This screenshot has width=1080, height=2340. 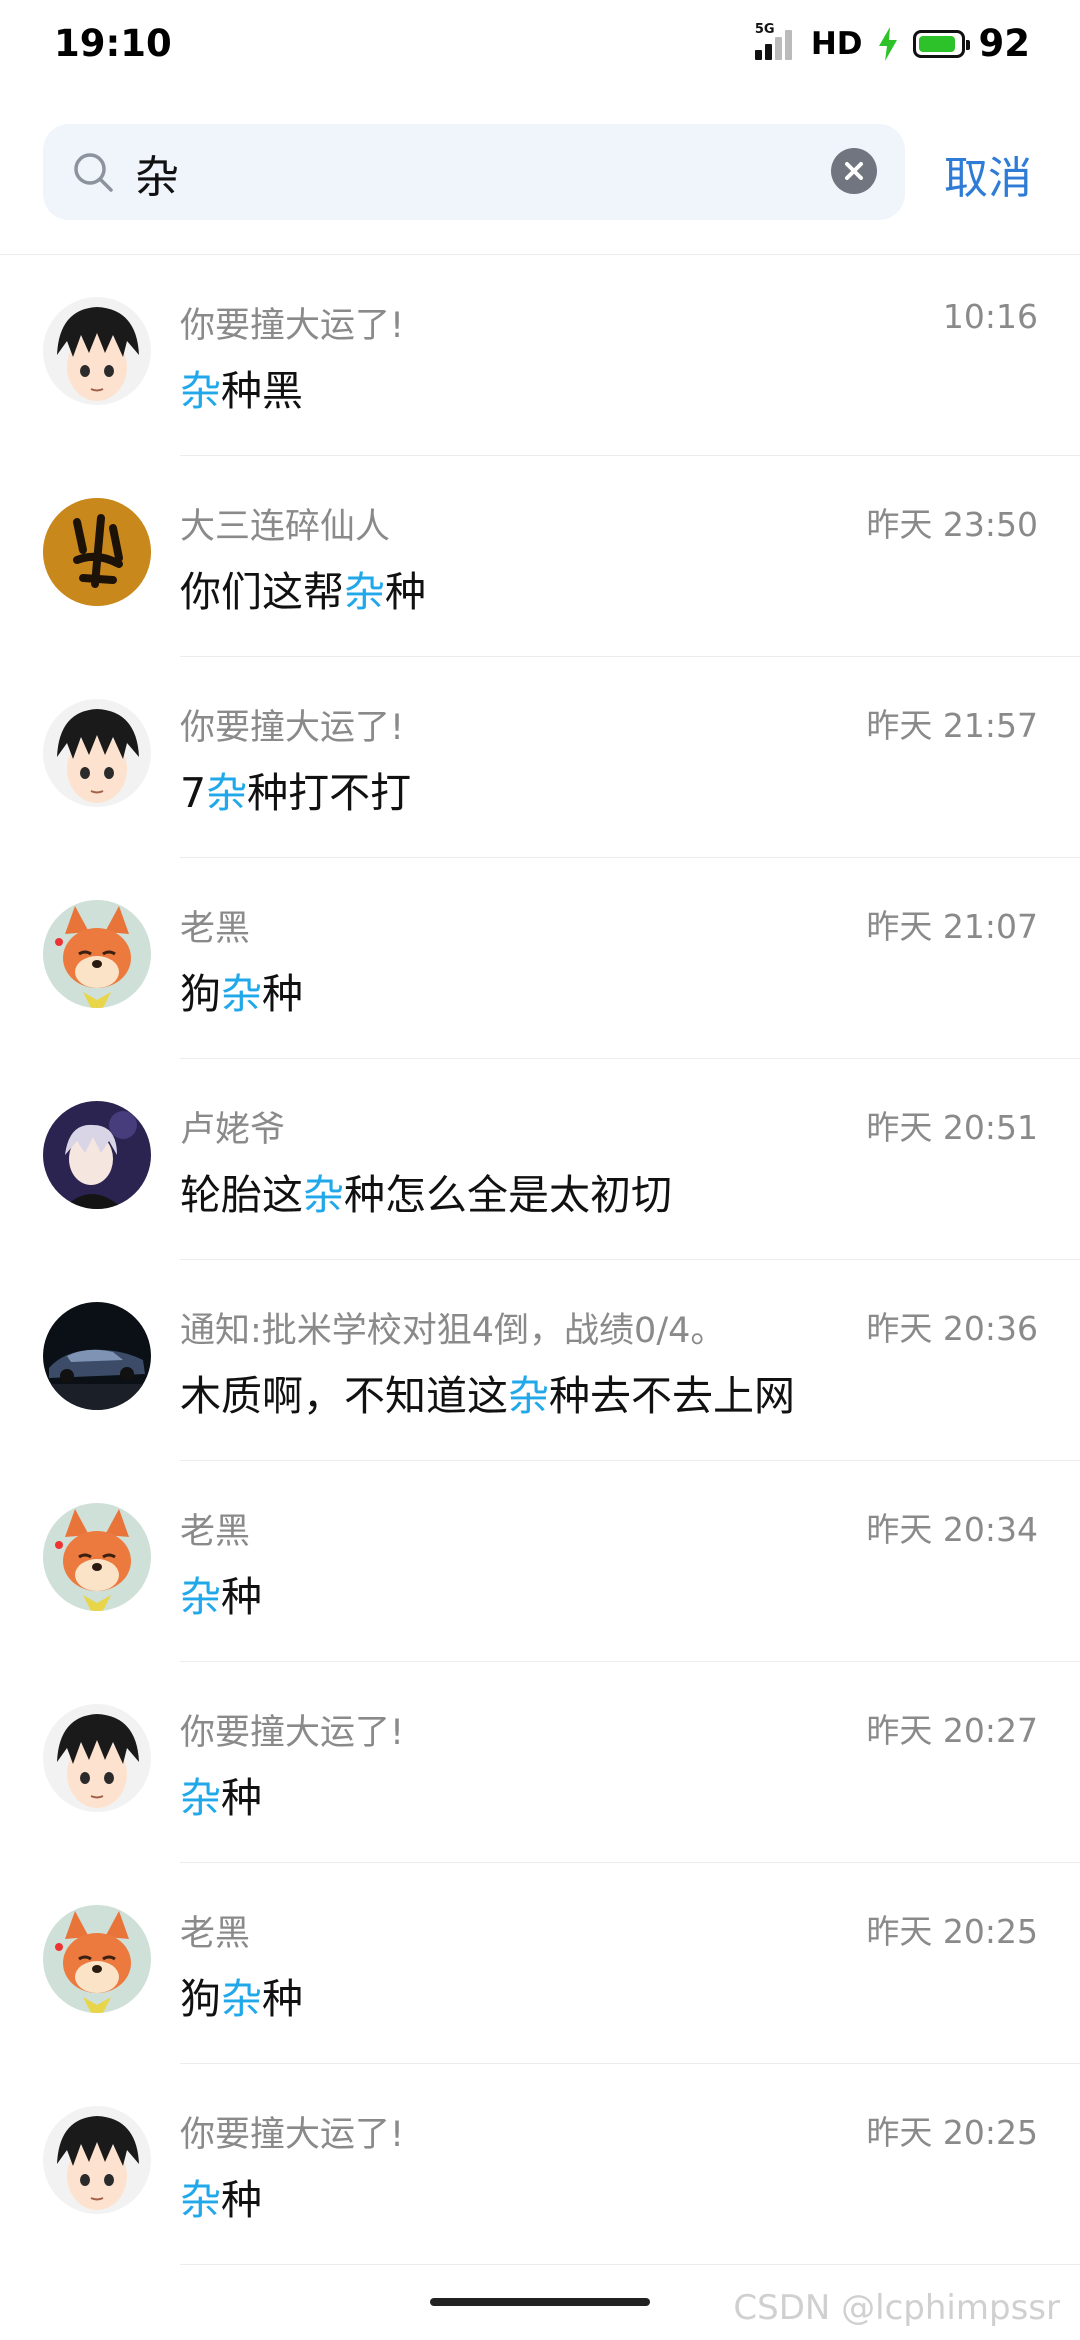 I want to click on message-text: 你们这帮杂种, so click(x=303, y=588).